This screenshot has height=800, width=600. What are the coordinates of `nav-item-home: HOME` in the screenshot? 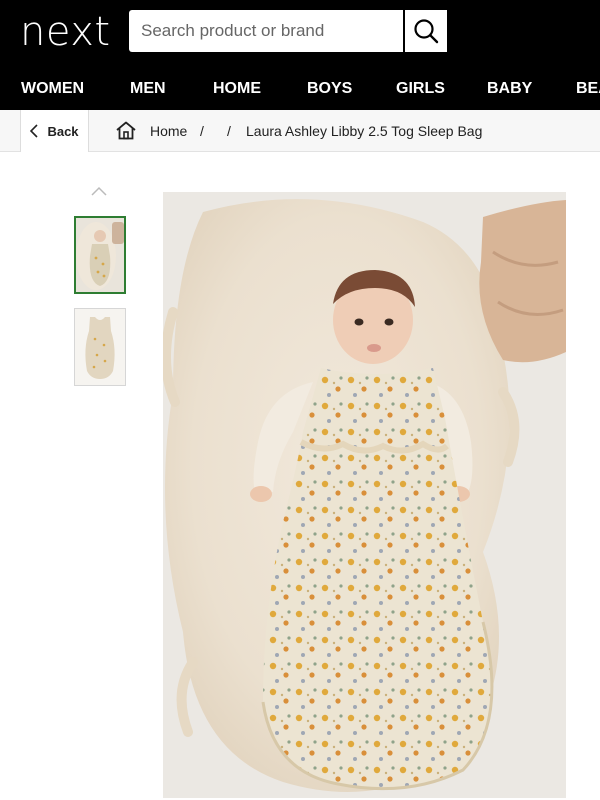 It's located at (237, 89).